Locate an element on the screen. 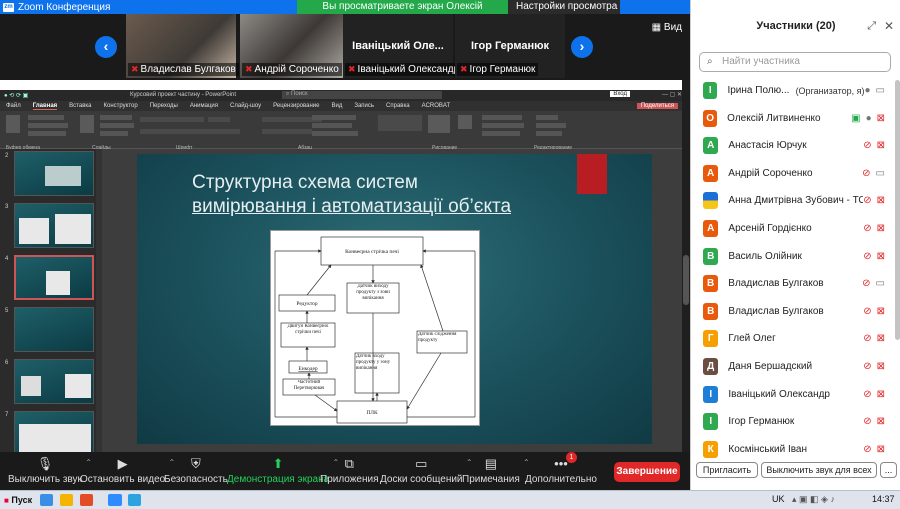  telegram-icon is located at coordinates (134, 500).